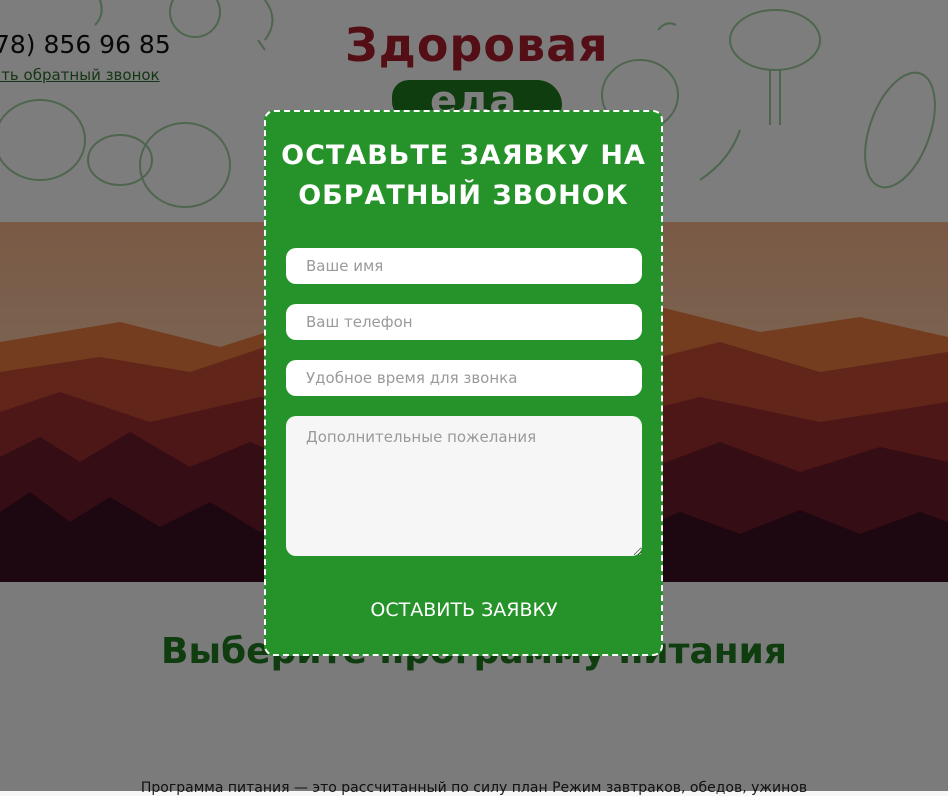 The image size is (948, 796). What do you see at coordinates (463, 175) in the screenshot?
I see `modal-title: Оставьте заявку на обратный звонок` at bounding box center [463, 175].